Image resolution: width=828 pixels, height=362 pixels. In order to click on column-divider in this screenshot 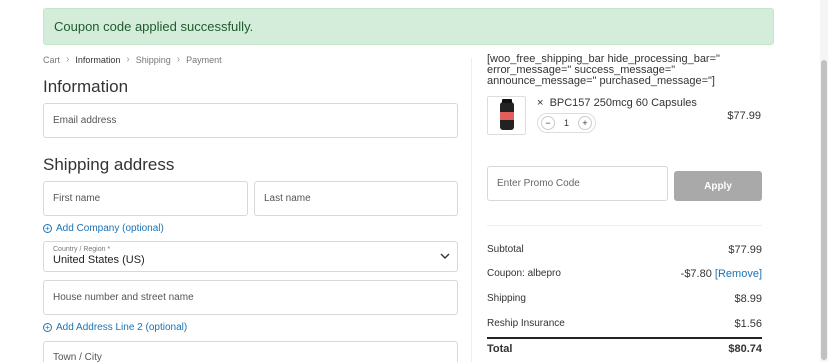, I will do `click(471, 210)`.